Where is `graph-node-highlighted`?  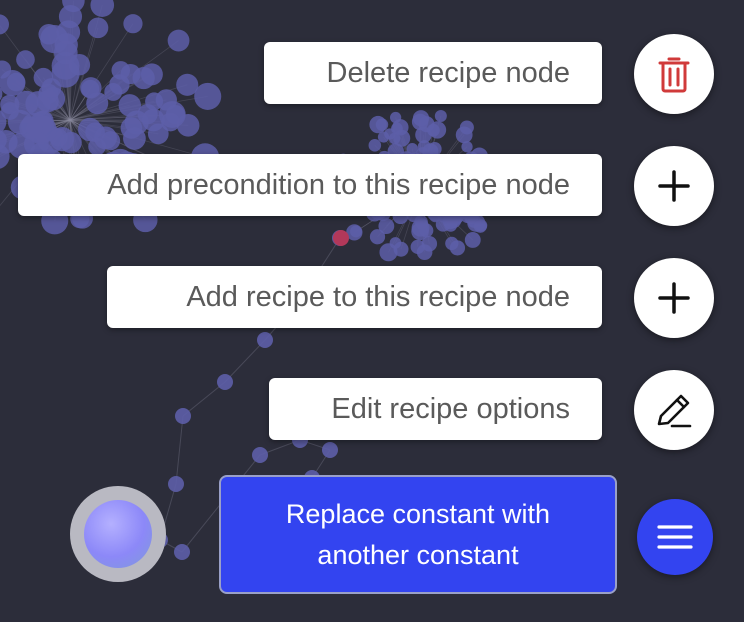
graph-node-highlighted is located at coordinates (341, 238).